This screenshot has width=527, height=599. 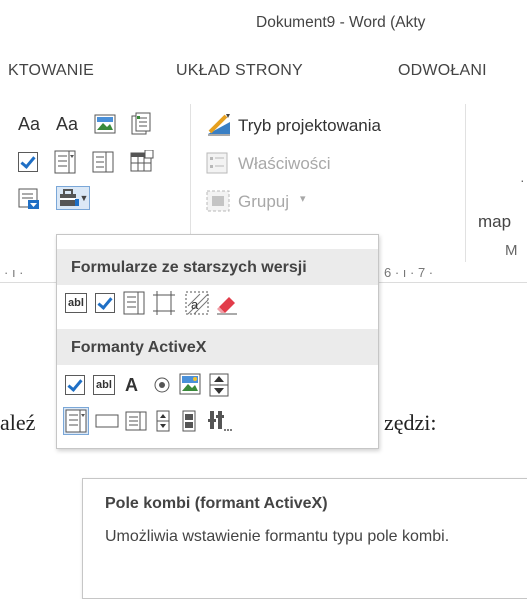 I want to click on legacy-tools-button: ▼, so click(x=73, y=198).